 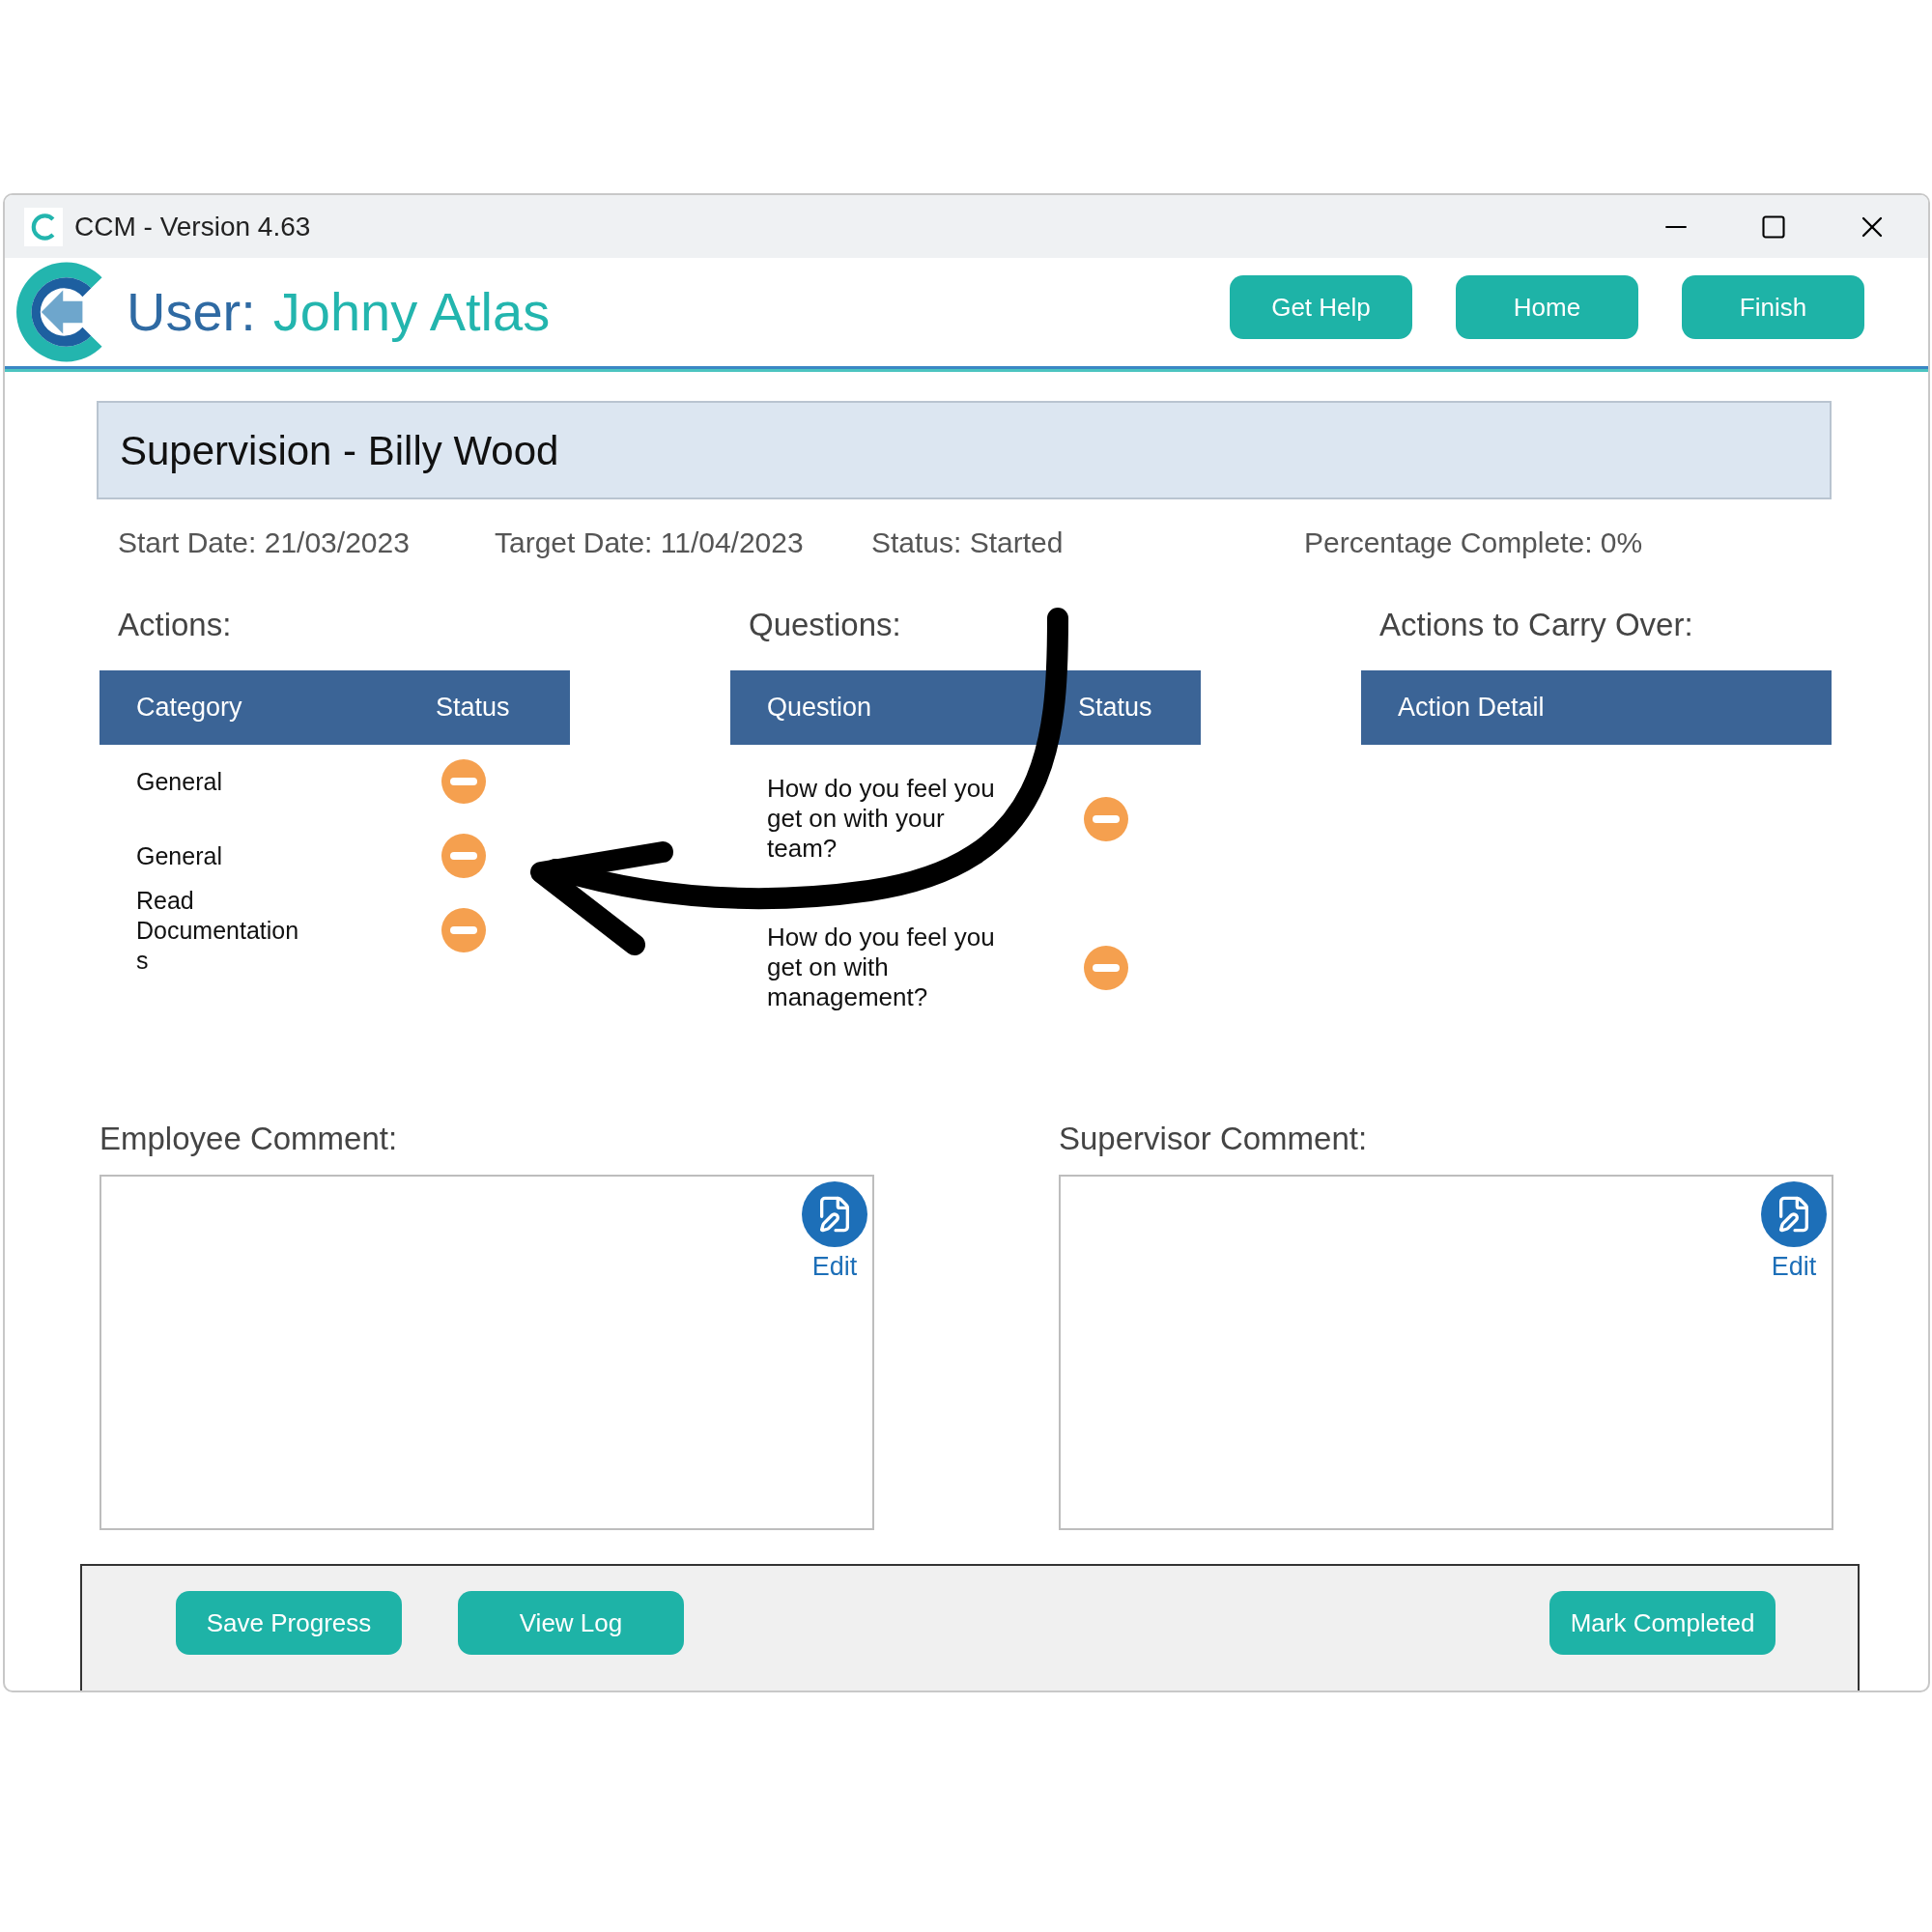 I want to click on section-title: Actions to Carry Over:, so click(x=1536, y=625).